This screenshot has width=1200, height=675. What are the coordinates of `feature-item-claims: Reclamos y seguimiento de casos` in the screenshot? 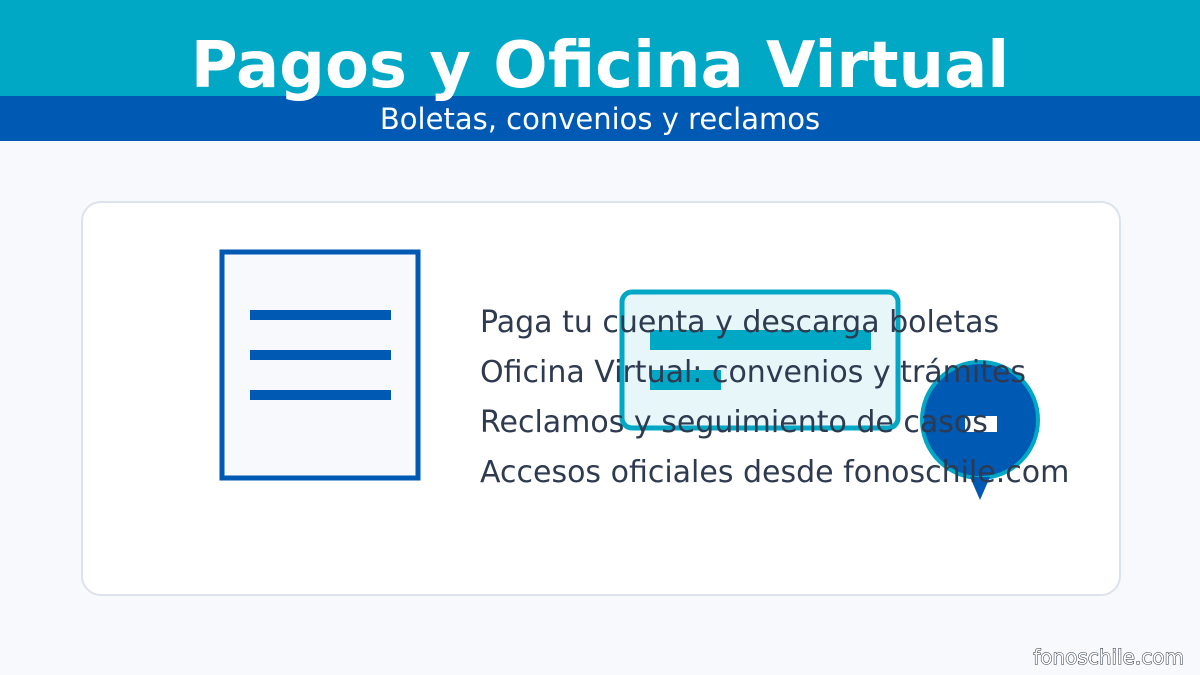 It's located at (734, 422).